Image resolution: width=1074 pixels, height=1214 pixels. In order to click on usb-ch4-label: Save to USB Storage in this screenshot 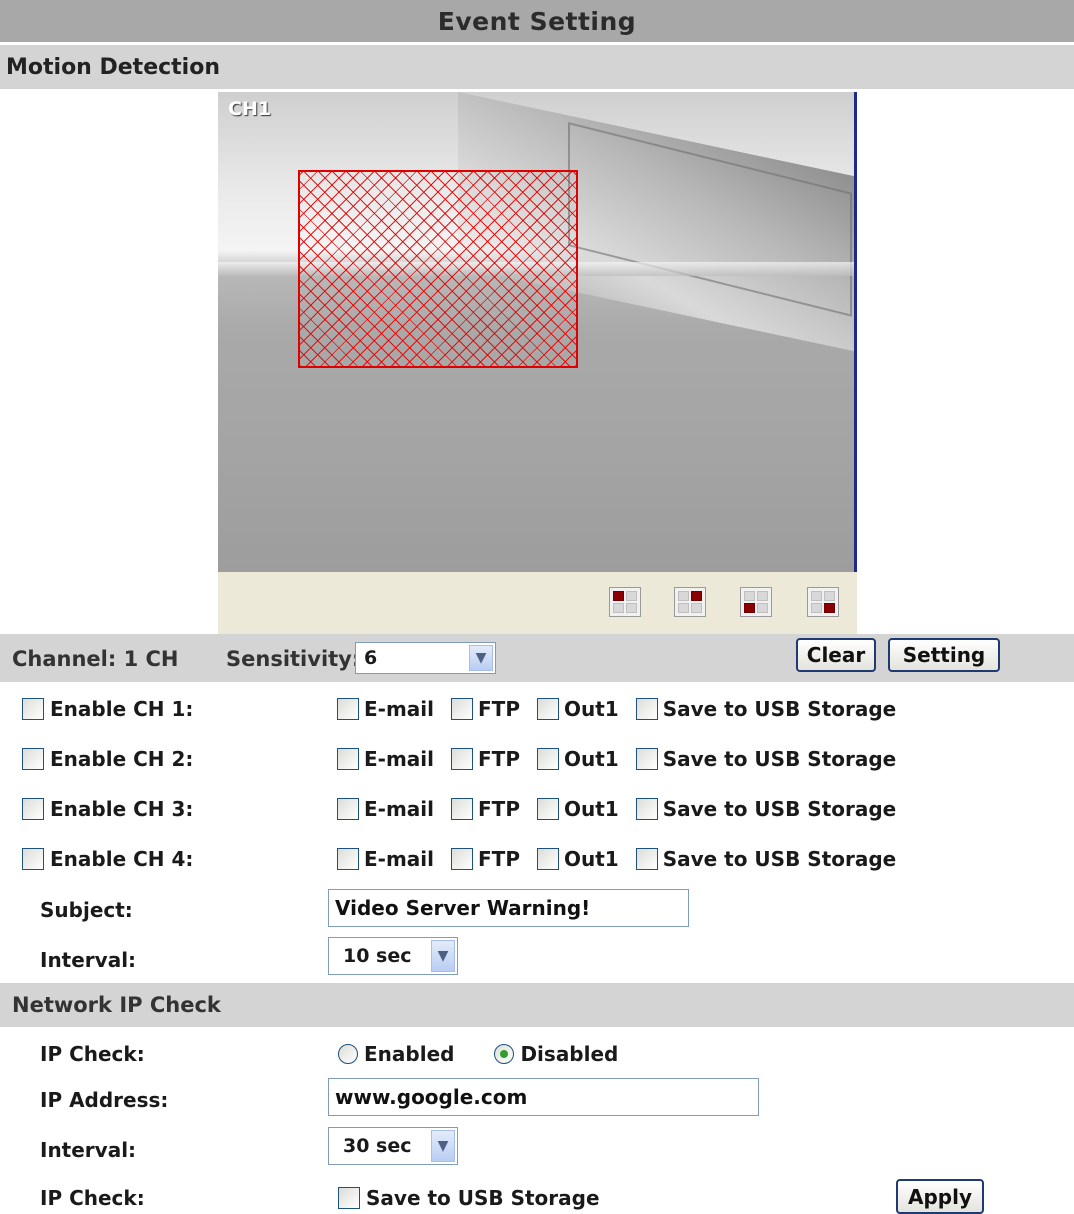, I will do `click(779, 859)`.